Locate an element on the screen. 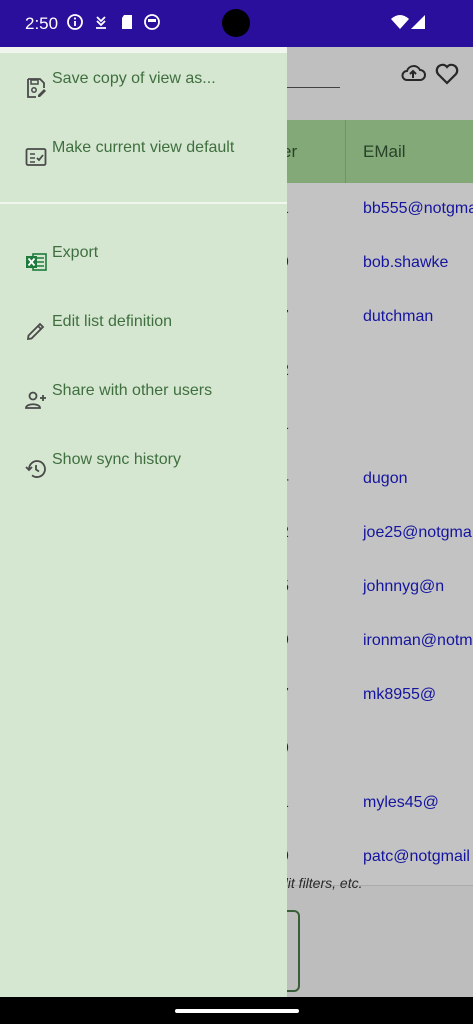  menu-label: Export is located at coordinates (75, 252).